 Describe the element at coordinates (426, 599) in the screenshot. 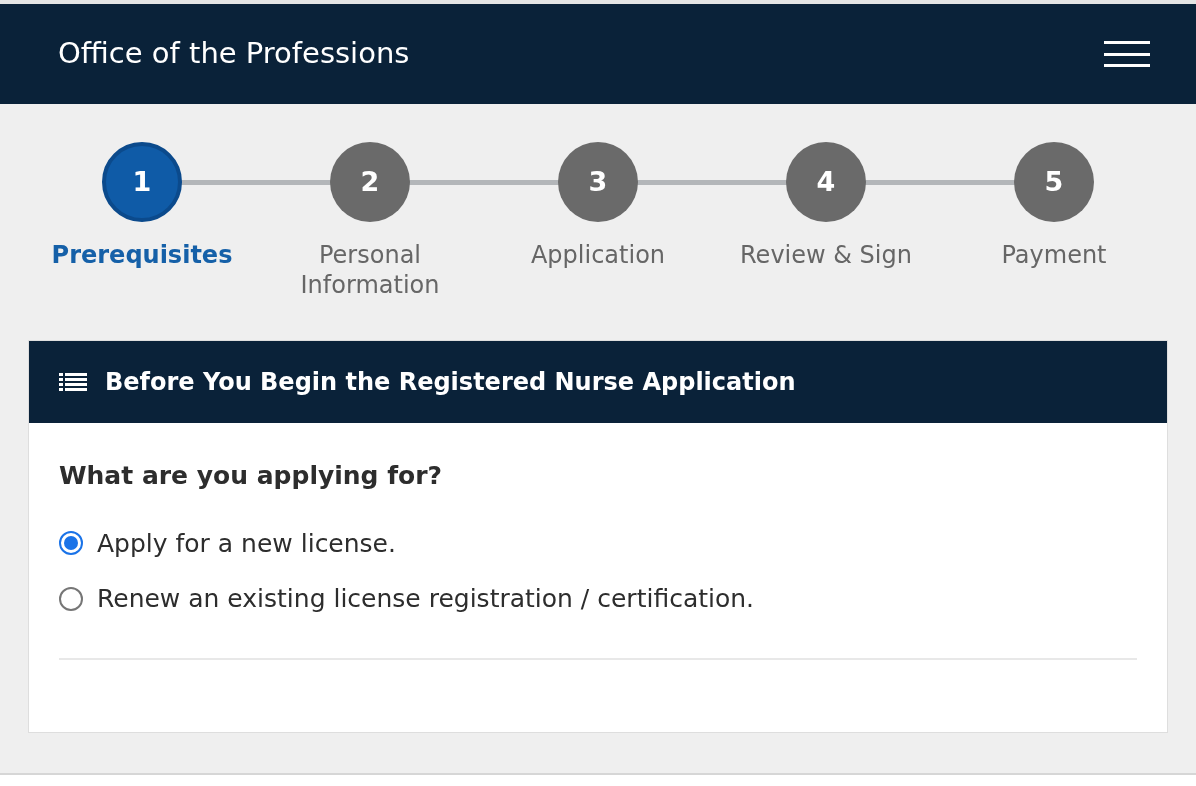

I see `option-label: Renew an existing license registration / certification.` at that location.